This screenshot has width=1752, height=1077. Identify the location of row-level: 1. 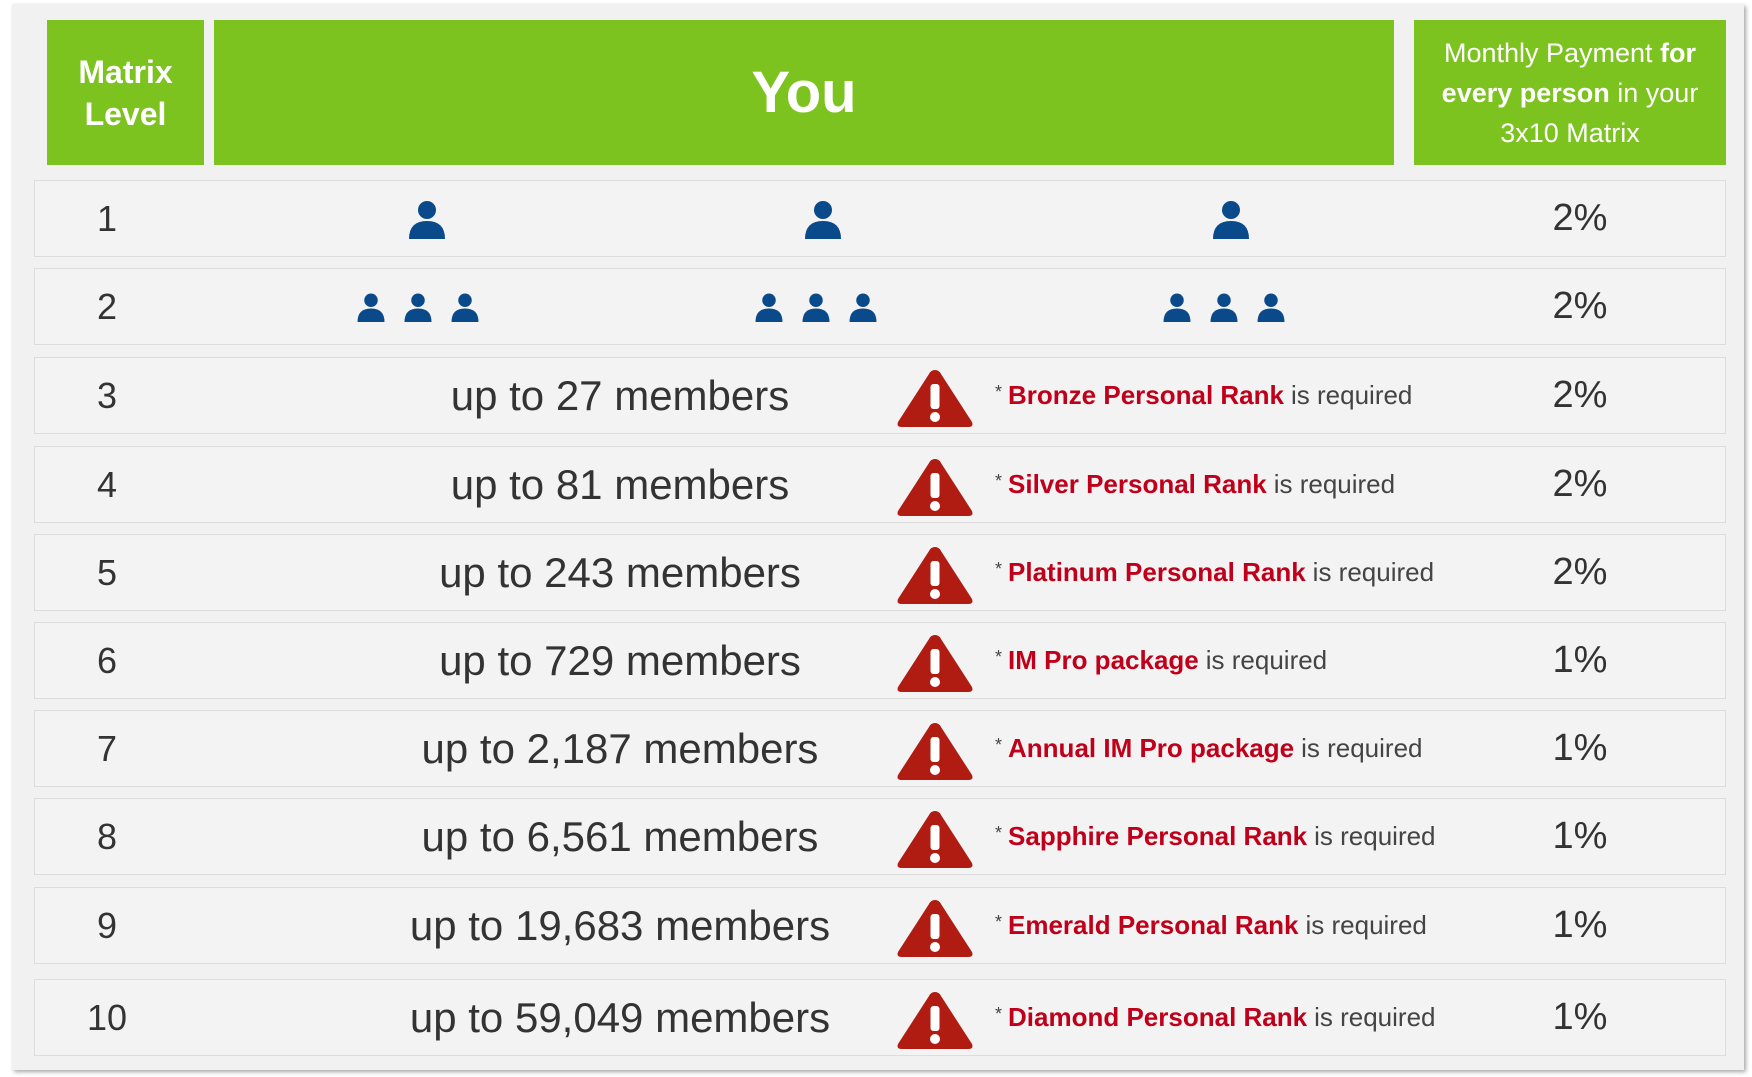
(107, 218).